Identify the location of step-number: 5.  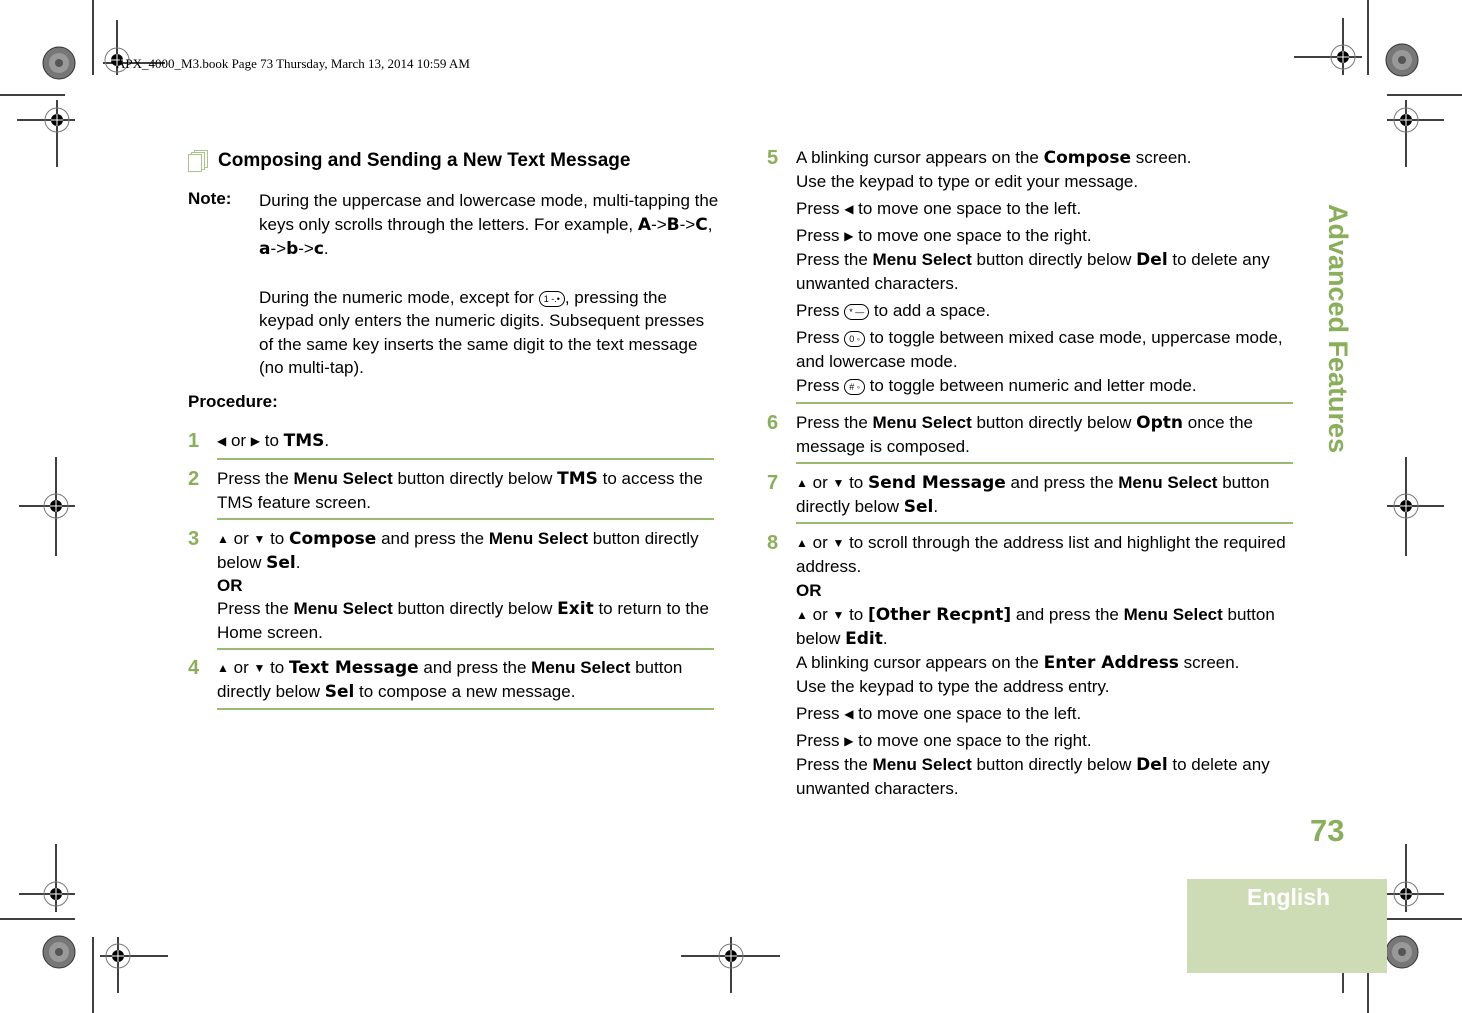
(773, 158).